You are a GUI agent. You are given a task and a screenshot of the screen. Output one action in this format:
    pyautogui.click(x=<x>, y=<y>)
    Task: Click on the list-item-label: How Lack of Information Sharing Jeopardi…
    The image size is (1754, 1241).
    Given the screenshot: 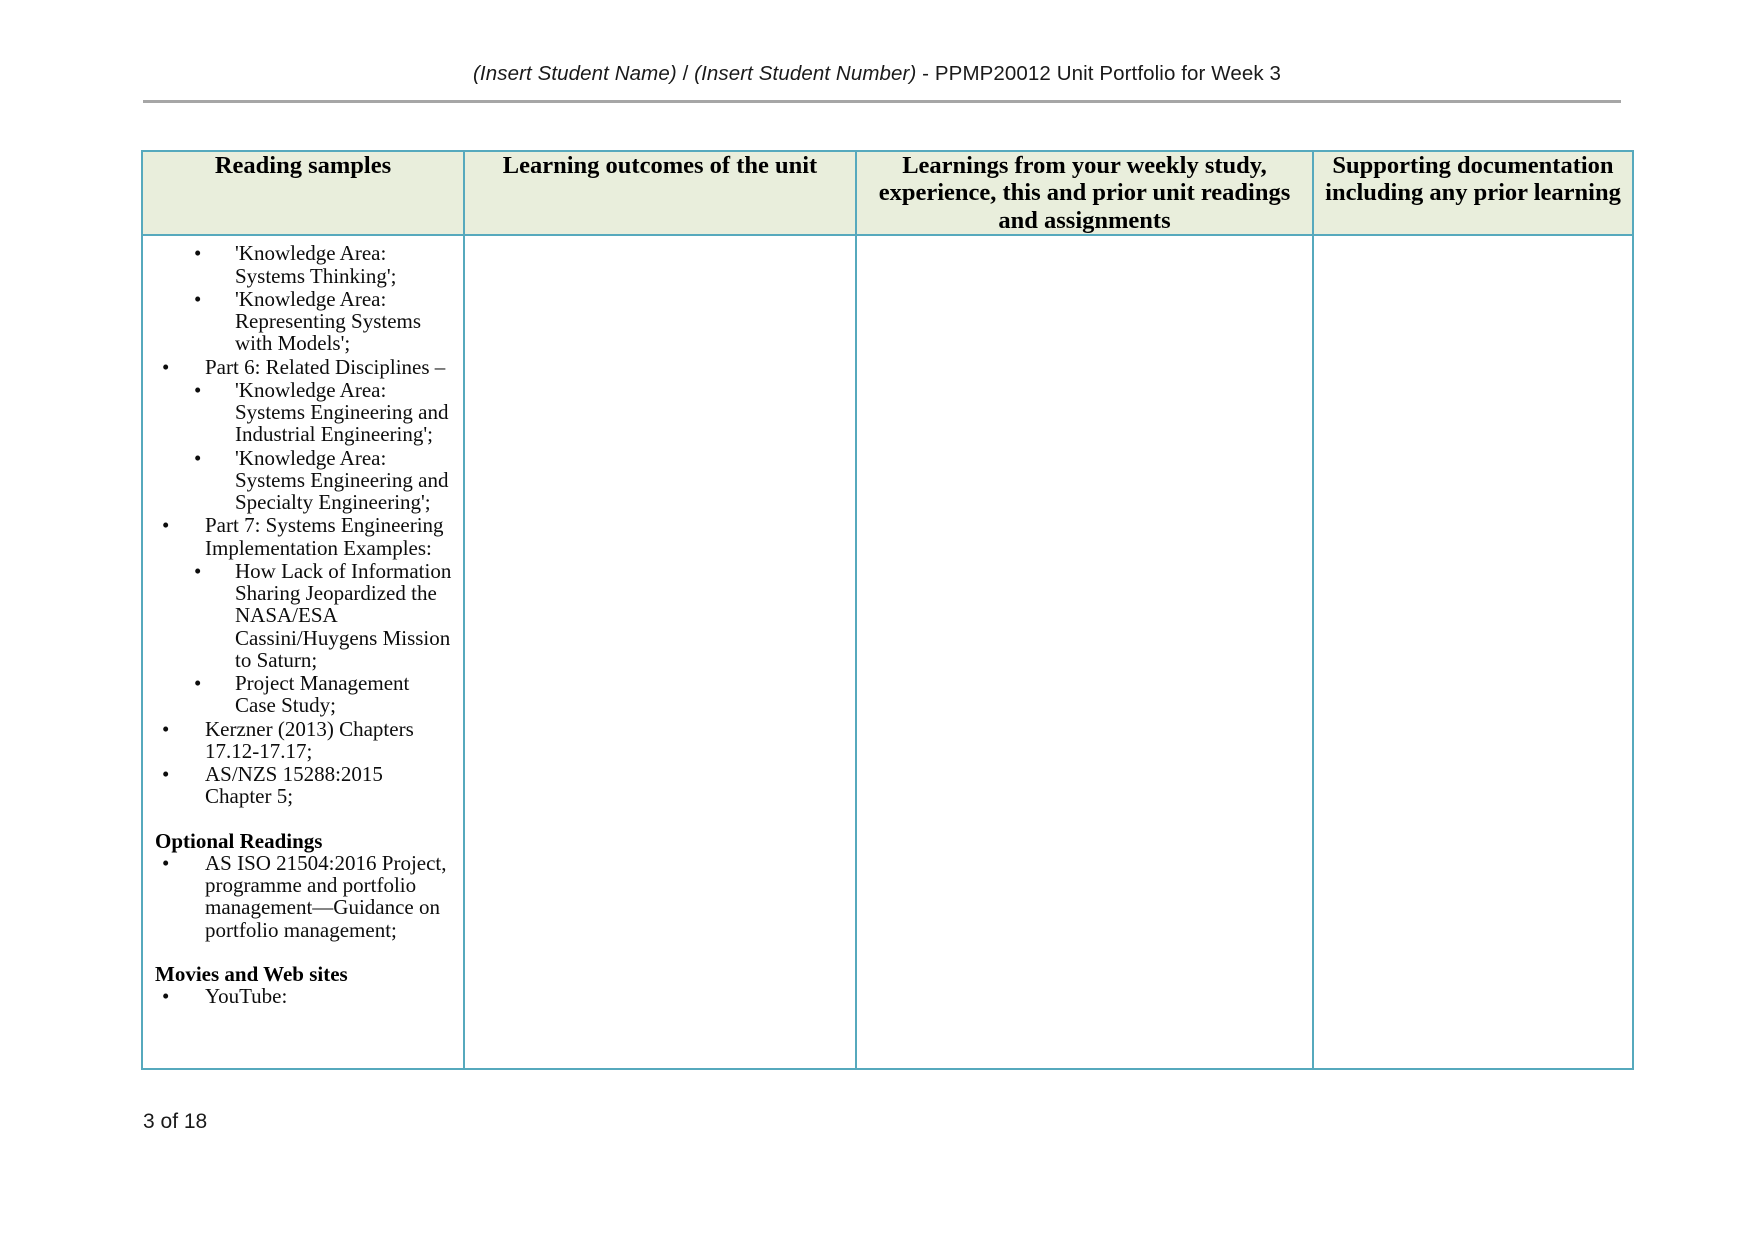 What is the action you would take?
    pyautogui.click(x=343, y=615)
    